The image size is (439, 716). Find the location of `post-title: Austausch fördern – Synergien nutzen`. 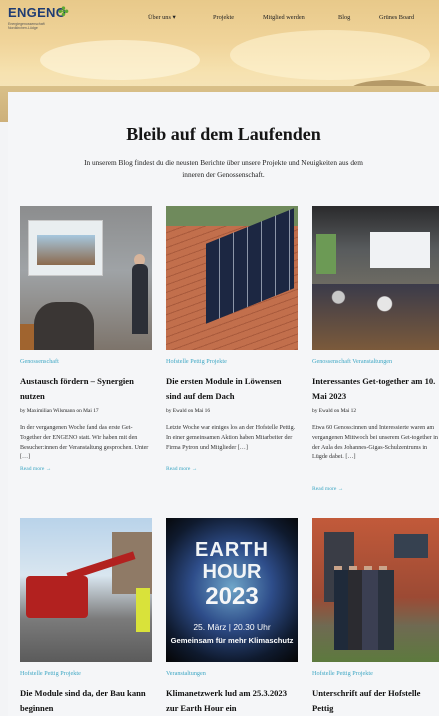

post-title: Austausch fördern – Synergien nutzen is located at coordinates (86, 389).